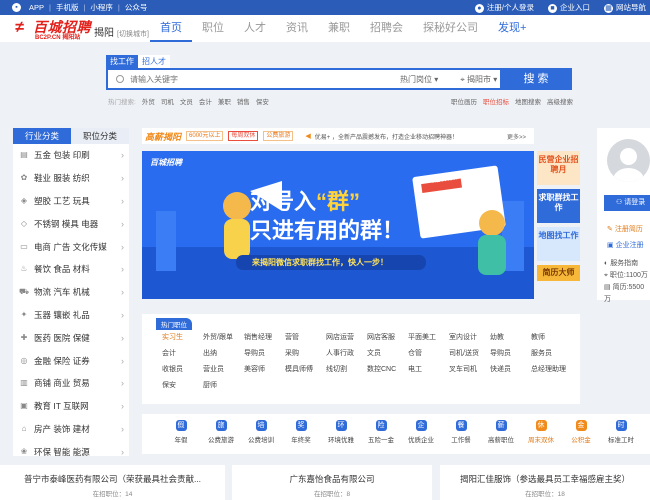  I want to click on hot-keyword: 外贸, so click(148, 101).